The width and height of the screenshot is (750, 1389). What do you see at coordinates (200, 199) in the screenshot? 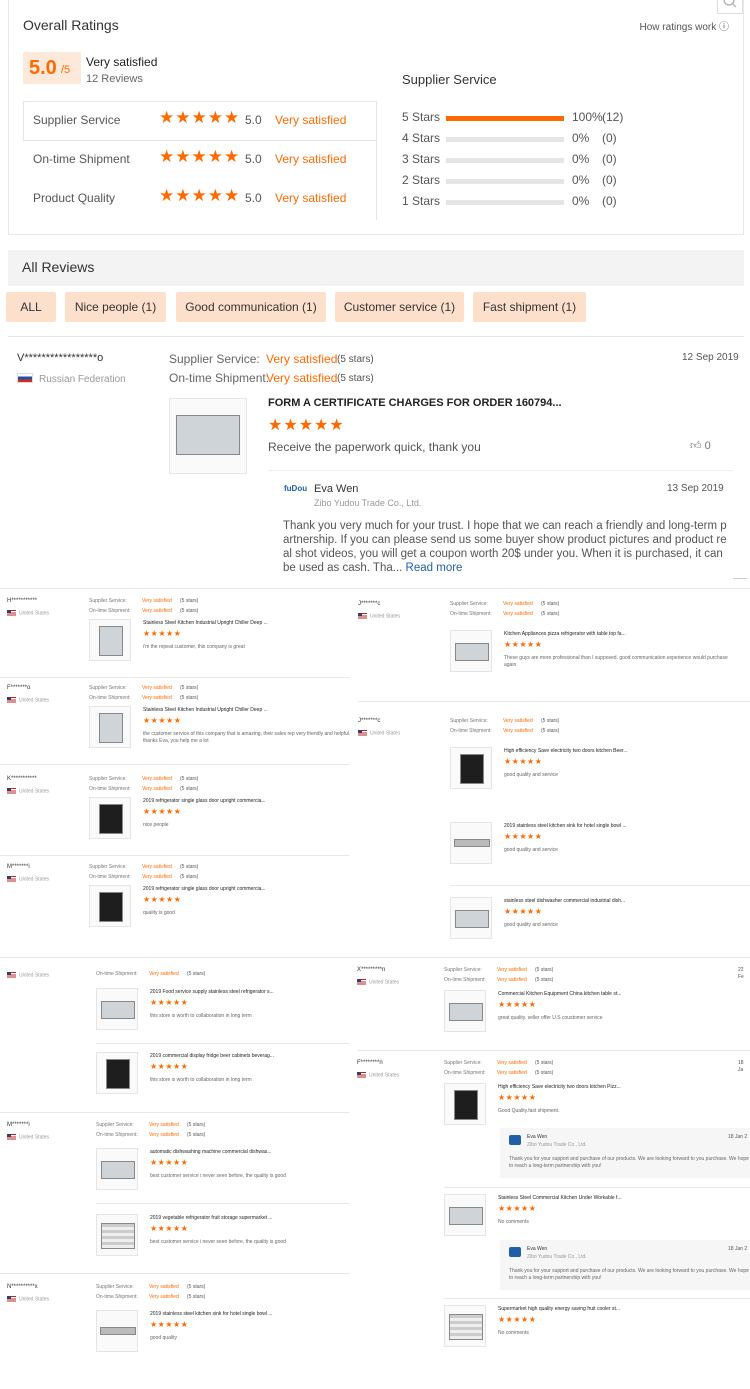
I see `rating-category: Product Quality ★★★★★ 5.0 Very satisfied` at bounding box center [200, 199].